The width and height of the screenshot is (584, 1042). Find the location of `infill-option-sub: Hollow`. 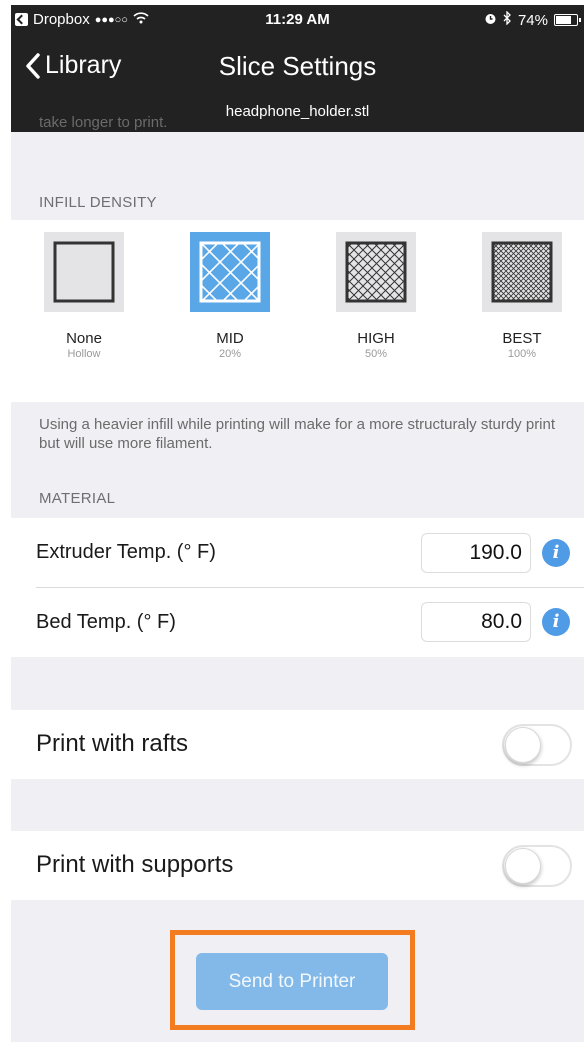

infill-option-sub: Hollow is located at coordinates (84, 354).